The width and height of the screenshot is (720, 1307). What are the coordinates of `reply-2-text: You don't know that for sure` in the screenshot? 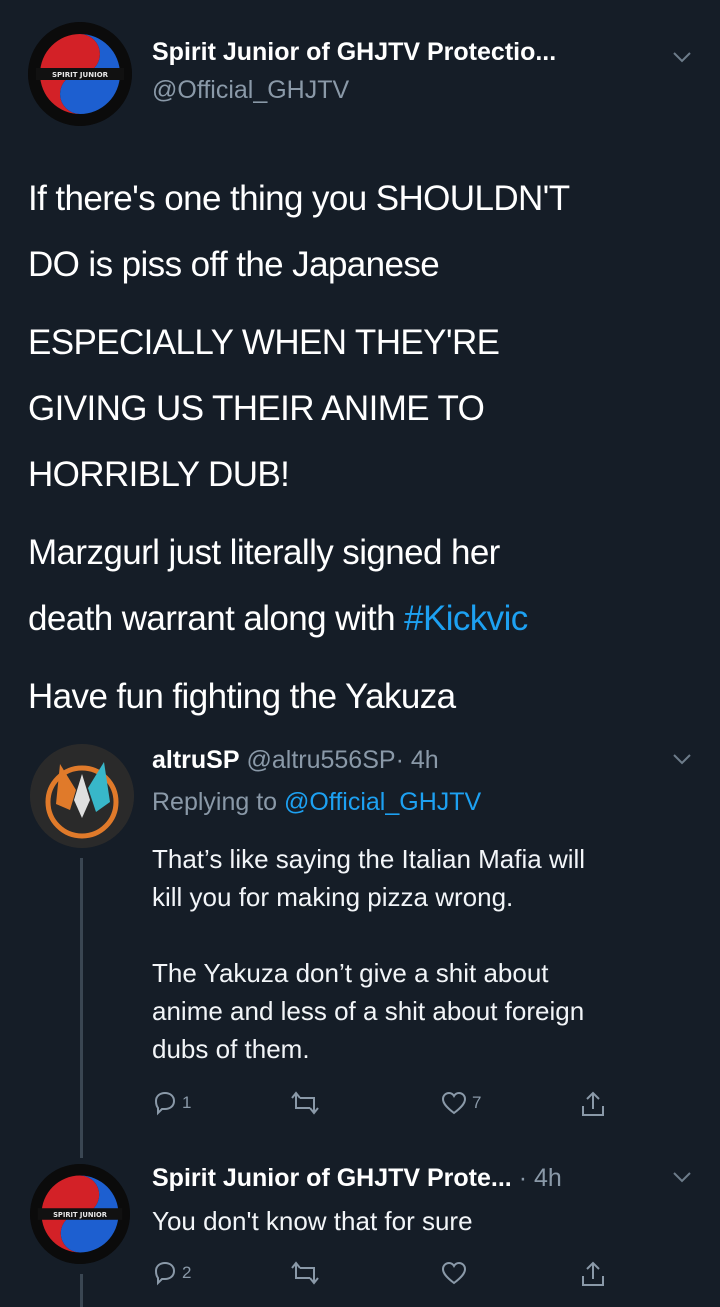 It's located at (312, 1221).